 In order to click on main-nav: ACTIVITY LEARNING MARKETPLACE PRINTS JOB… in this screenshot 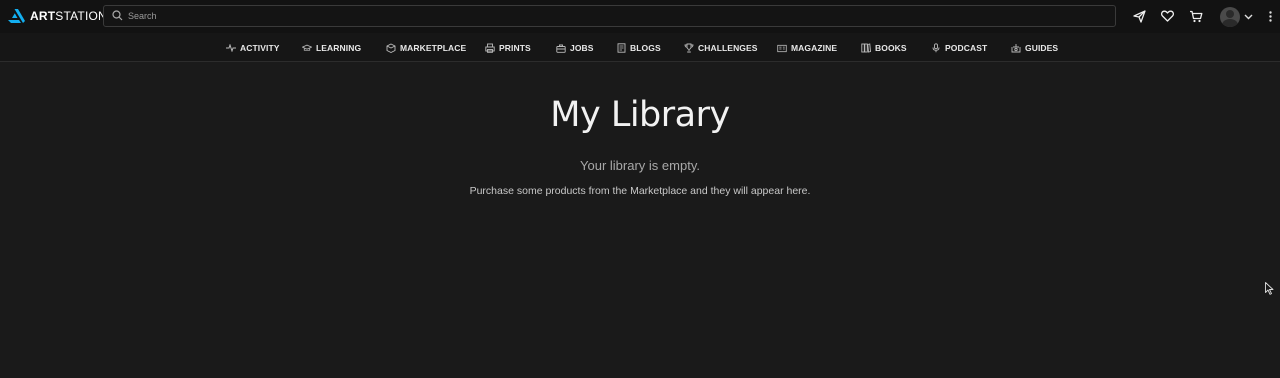, I will do `click(640, 47)`.